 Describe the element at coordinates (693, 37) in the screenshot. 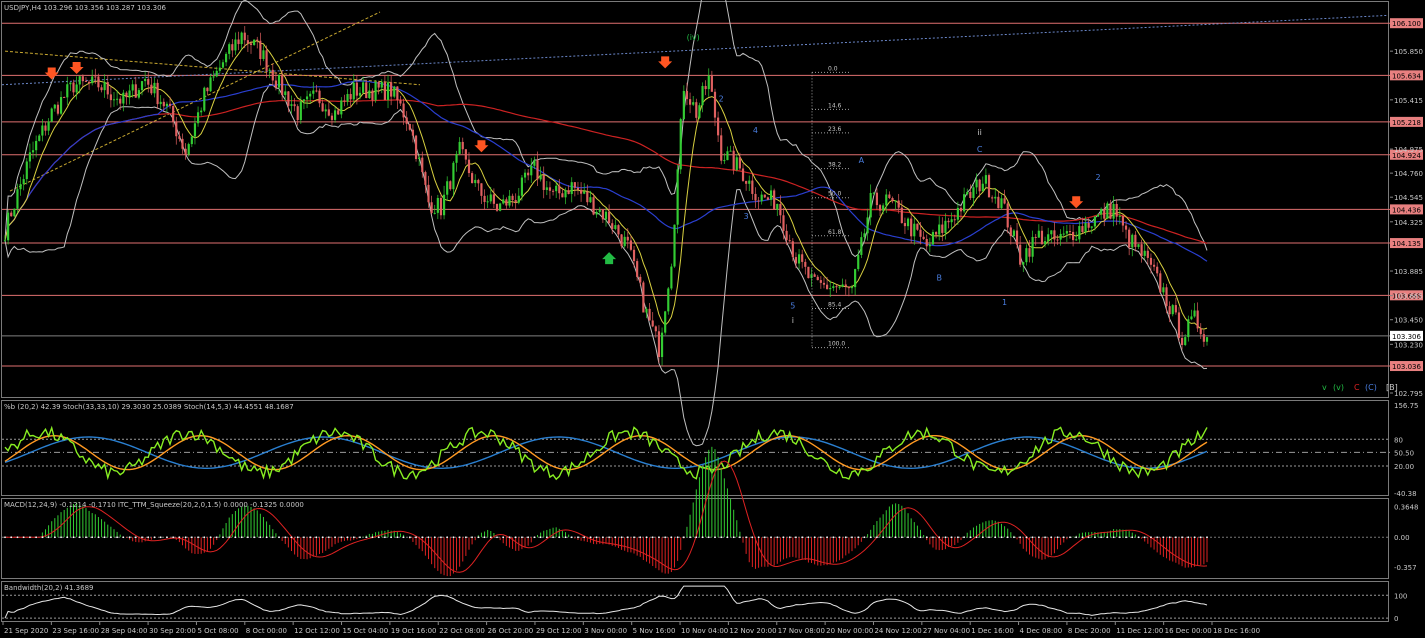

I see `wave-label: (iv)` at that location.